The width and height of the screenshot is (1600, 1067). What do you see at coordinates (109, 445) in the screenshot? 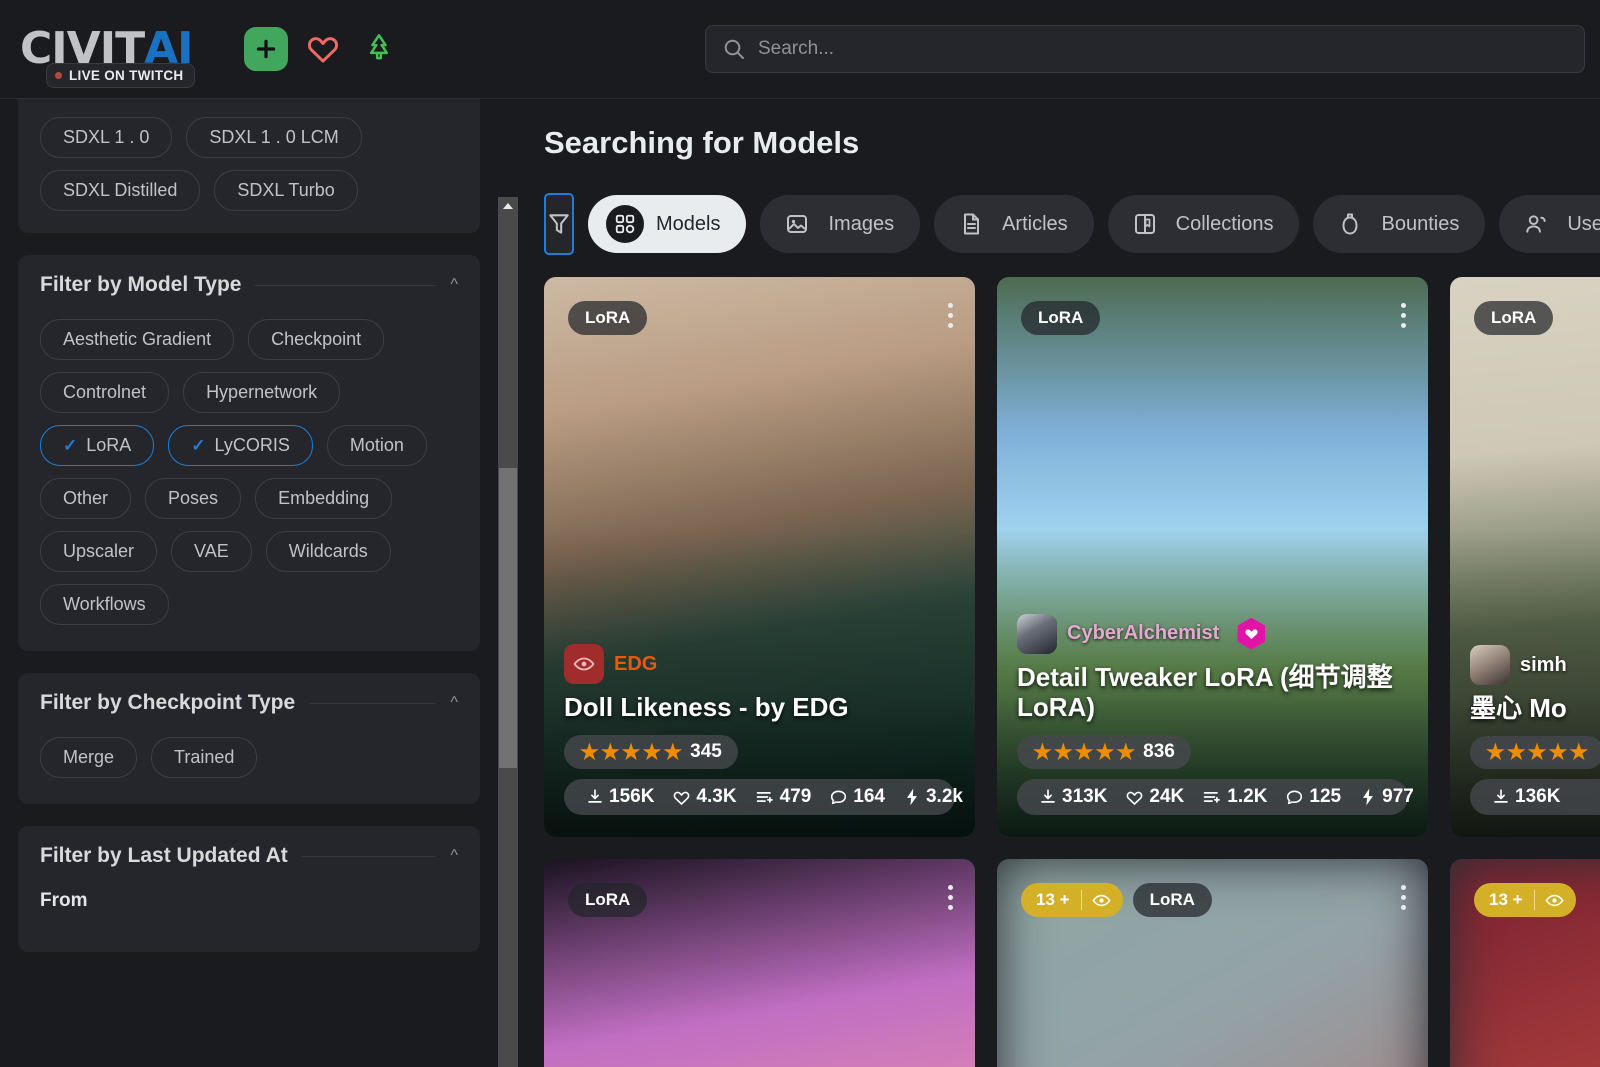
I see `chip-label: LoRA` at bounding box center [109, 445].